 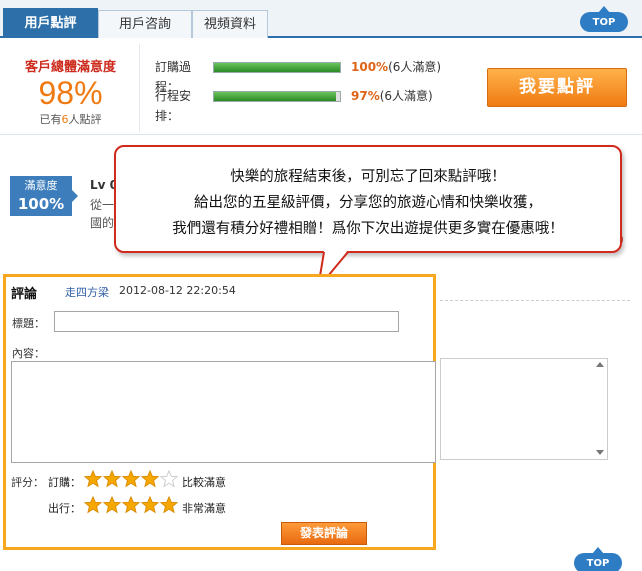 I want to click on rating-row-booking: 訂購過程： 100%(6人滿意), so click(x=298, y=75).